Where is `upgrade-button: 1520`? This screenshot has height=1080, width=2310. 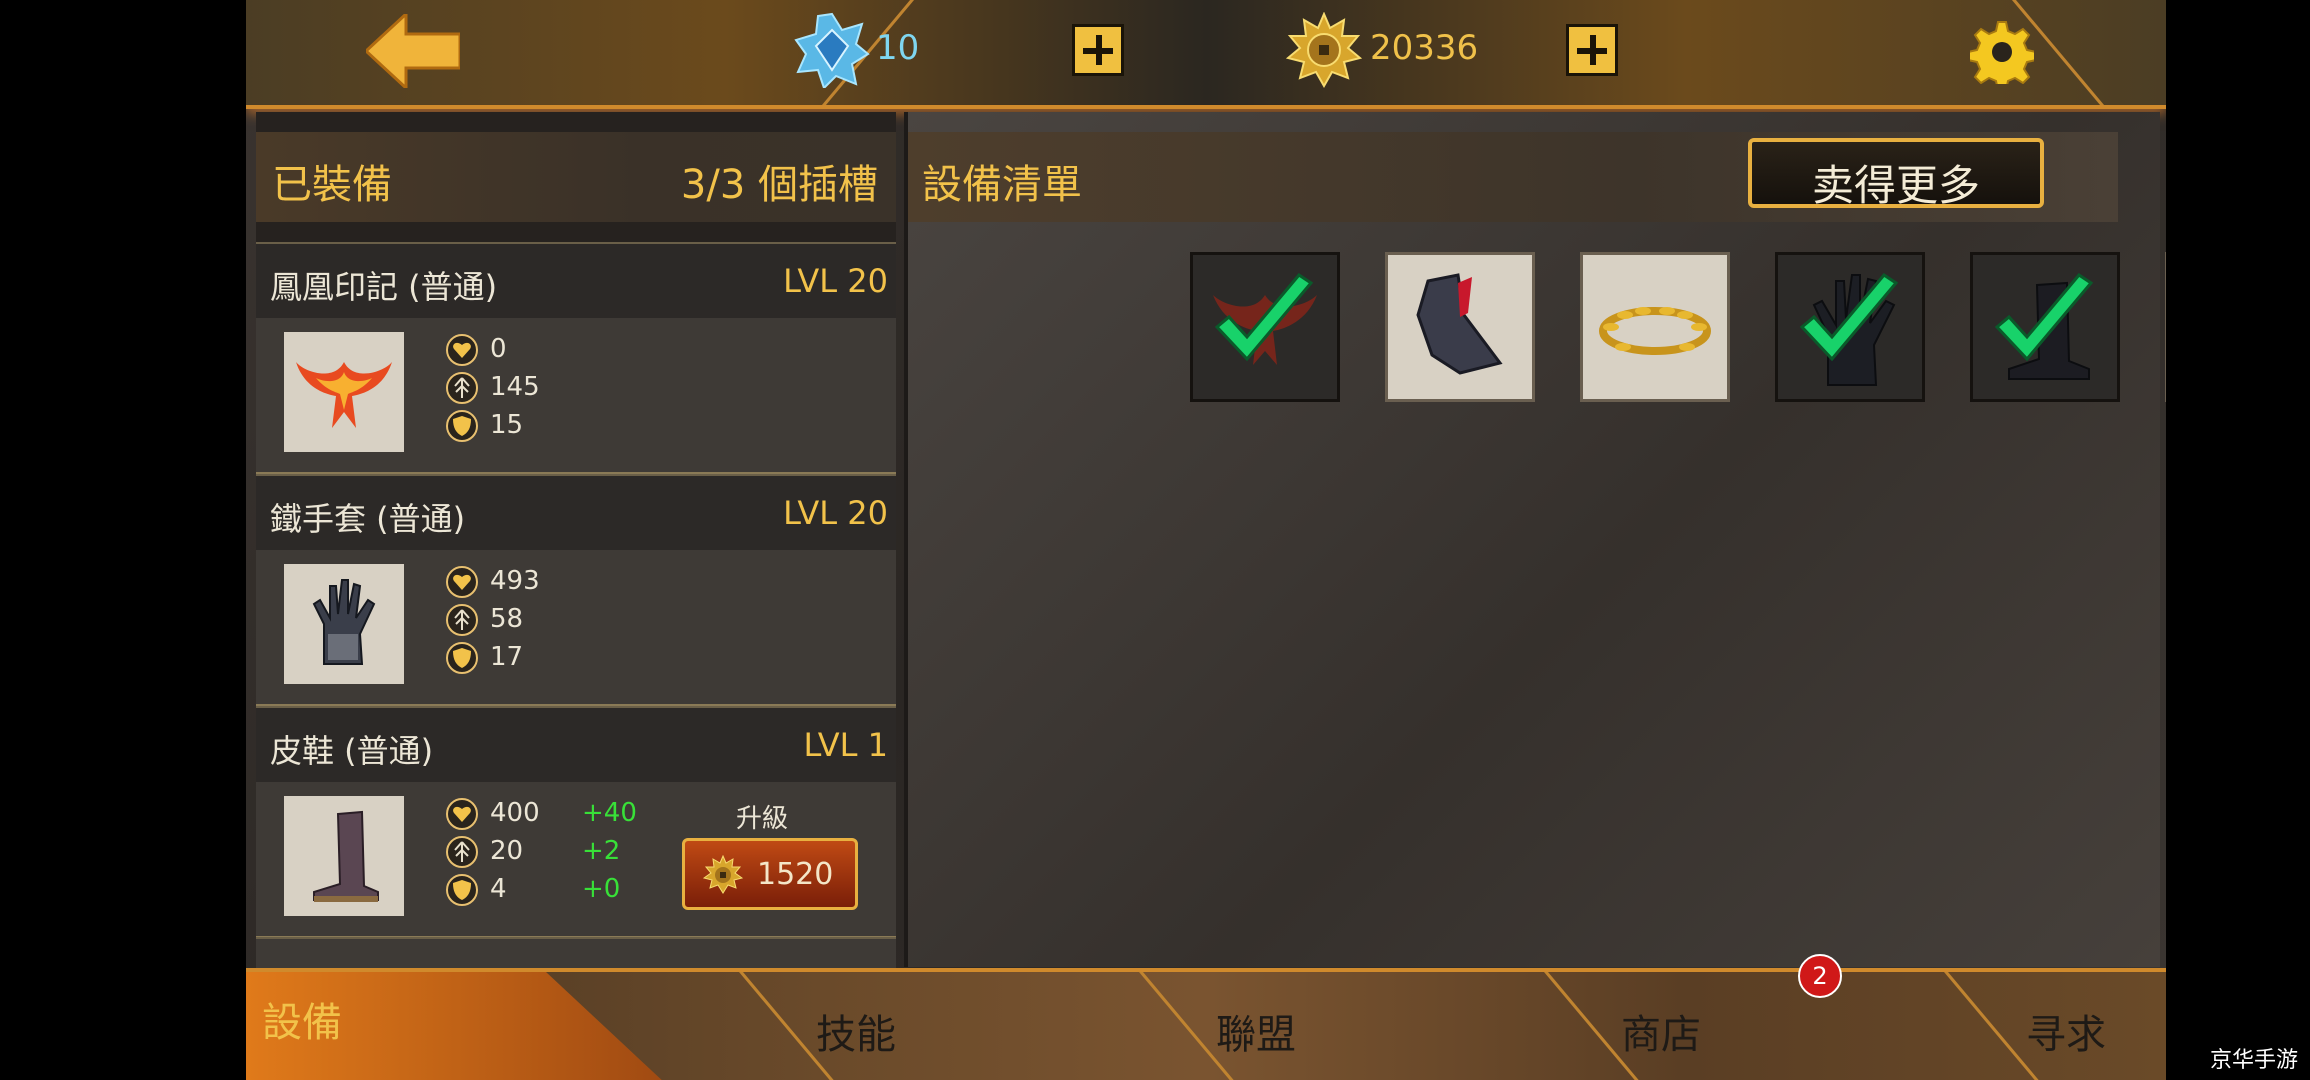
upgrade-button: 1520 is located at coordinates (770, 874).